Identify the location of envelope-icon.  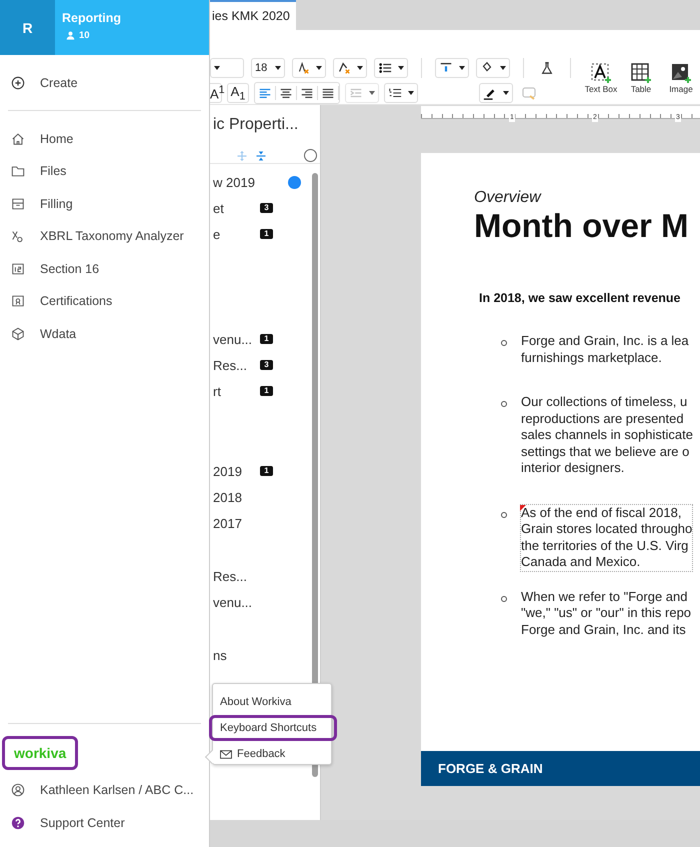
(226, 754).